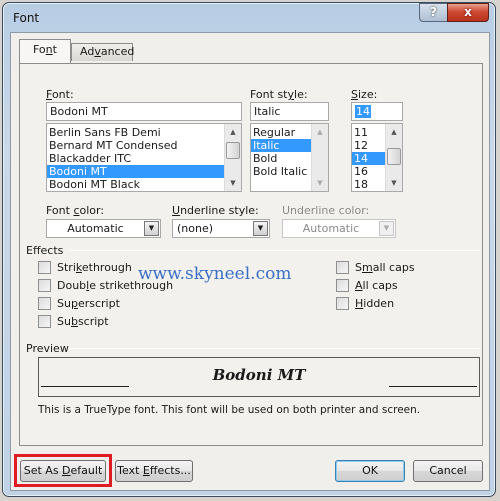 The width and height of the screenshot is (500, 501). What do you see at coordinates (45, 51) in the screenshot?
I see `tab-font: Font` at bounding box center [45, 51].